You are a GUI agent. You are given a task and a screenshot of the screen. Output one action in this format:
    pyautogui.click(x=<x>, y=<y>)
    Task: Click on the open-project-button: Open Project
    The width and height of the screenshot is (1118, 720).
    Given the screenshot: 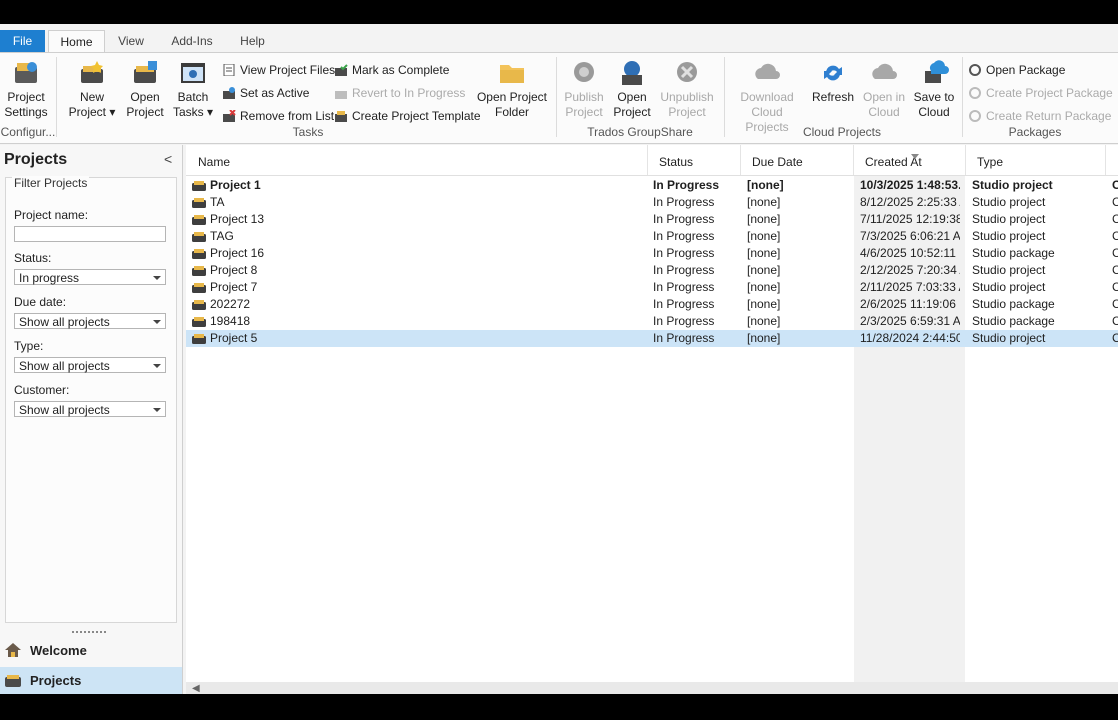 What is the action you would take?
    pyautogui.click(x=145, y=89)
    